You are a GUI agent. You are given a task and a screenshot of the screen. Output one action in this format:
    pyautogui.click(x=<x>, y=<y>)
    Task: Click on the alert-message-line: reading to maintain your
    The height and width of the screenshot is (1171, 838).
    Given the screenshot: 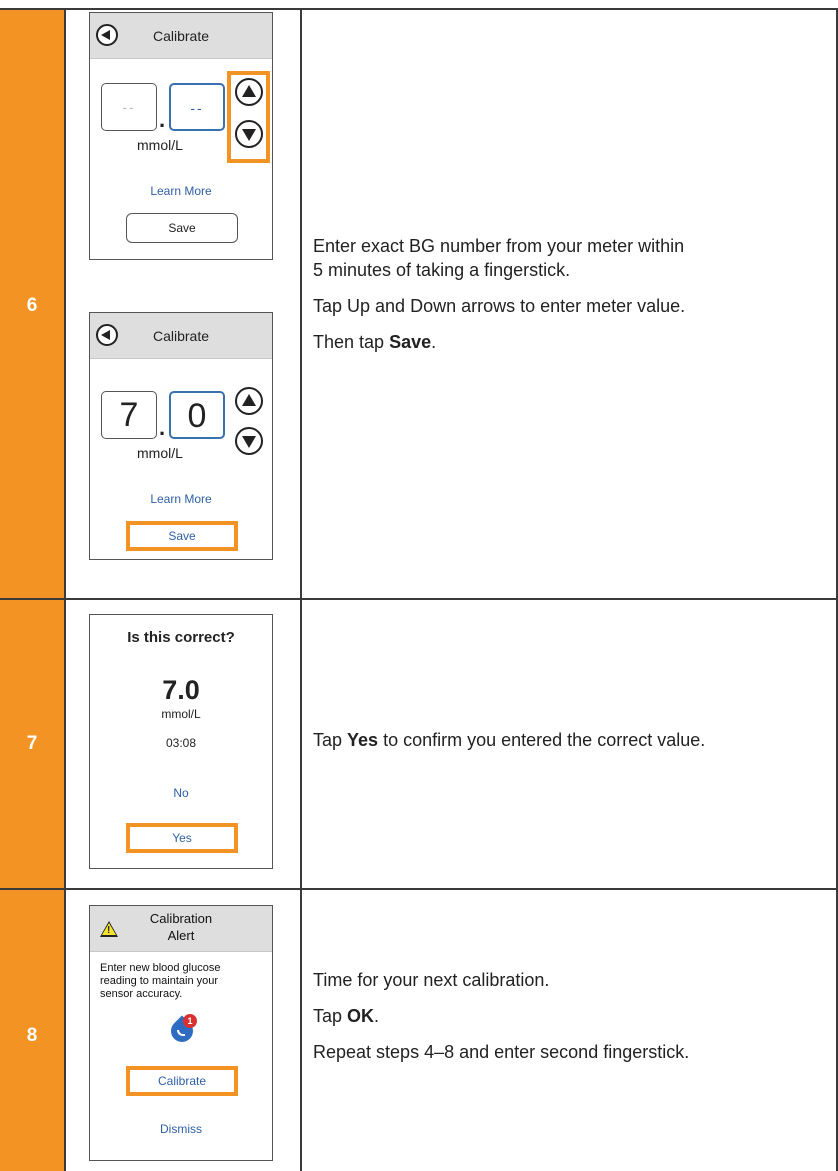 What is the action you would take?
    pyautogui.click(x=159, y=981)
    